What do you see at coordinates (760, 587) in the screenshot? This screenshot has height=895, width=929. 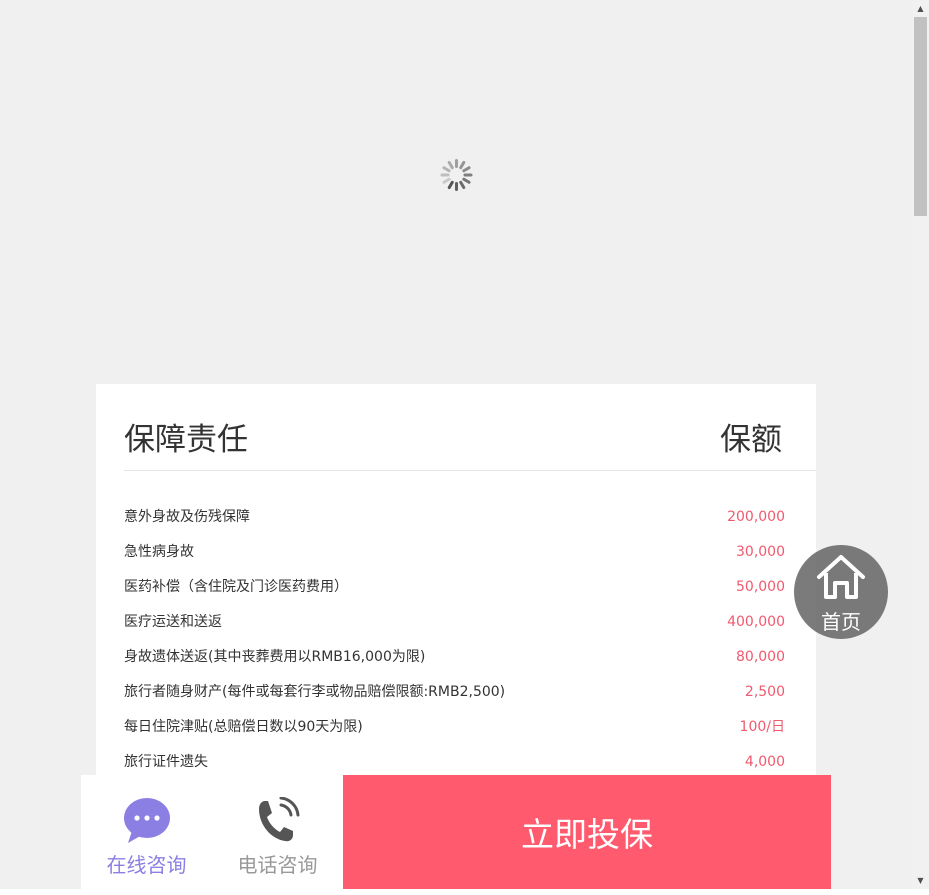 I see `coverage-amount: 50,000` at bounding box center [760, 587].